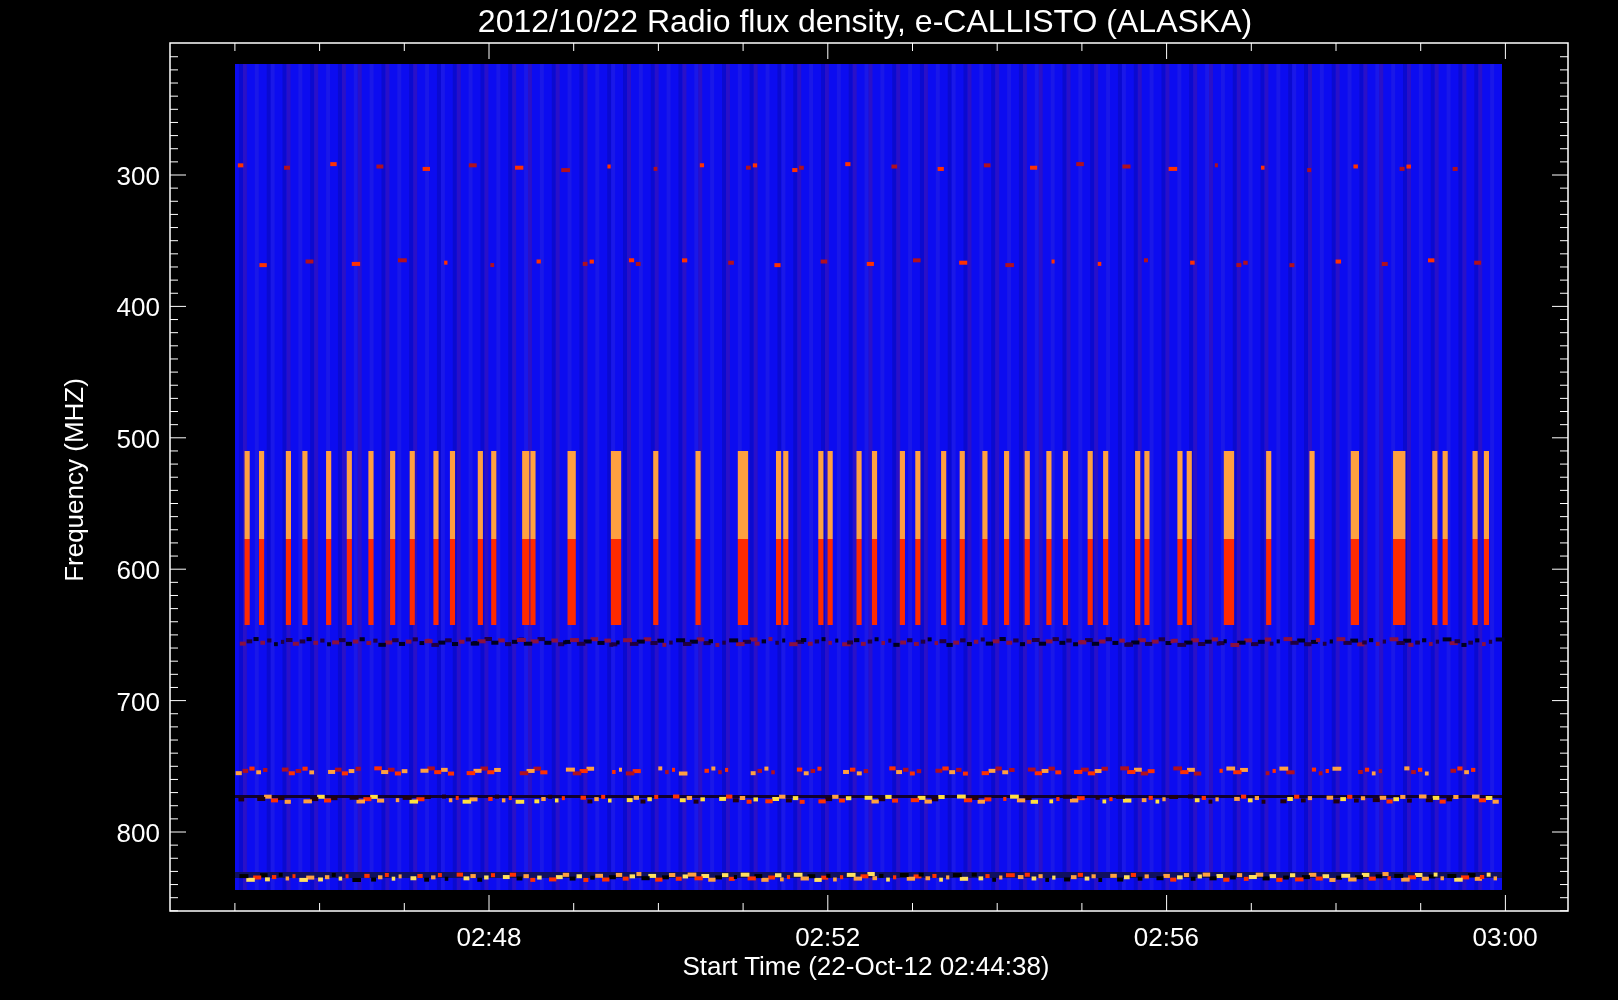 This screenshot has height=1000, width=1618. Describe the element at coordinates (138, 833) in the screenshot. I see `tick-label: 800` at that location.